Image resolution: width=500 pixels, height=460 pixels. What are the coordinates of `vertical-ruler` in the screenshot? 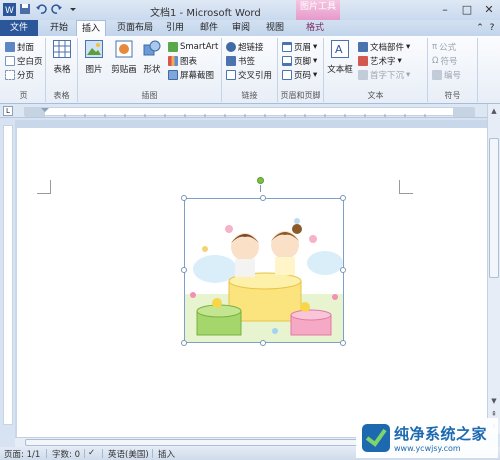 It's located at (8, 275).